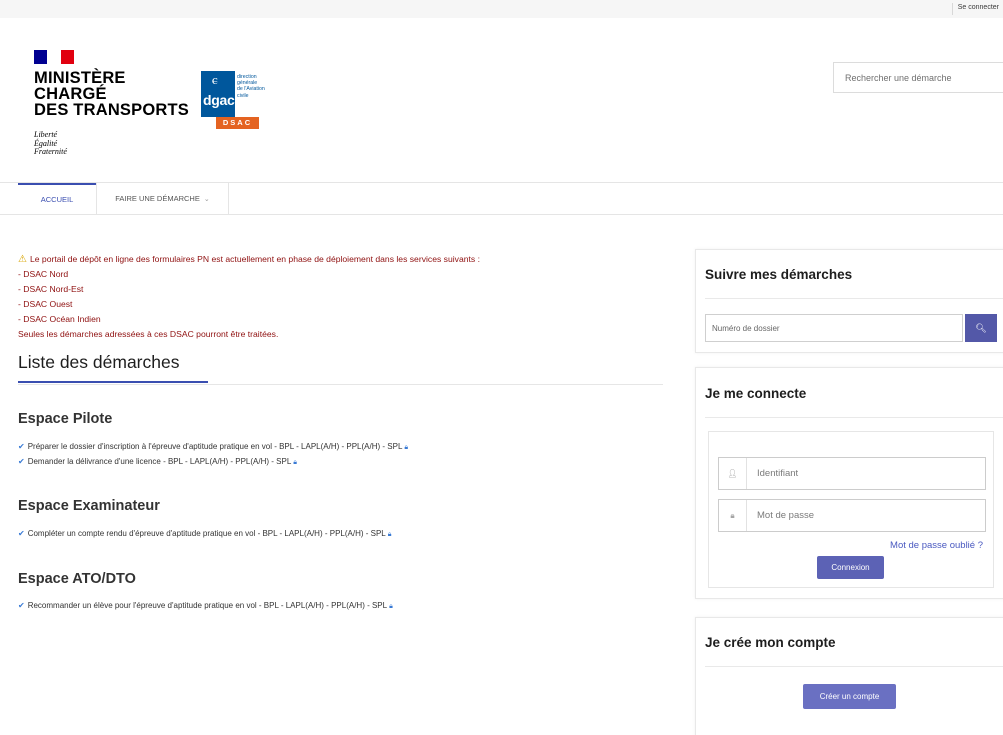 The width and height of the screenshot is (1003, 735). I want to click on dgac-logo-block: ⲉ dgac, so click(218, 94).